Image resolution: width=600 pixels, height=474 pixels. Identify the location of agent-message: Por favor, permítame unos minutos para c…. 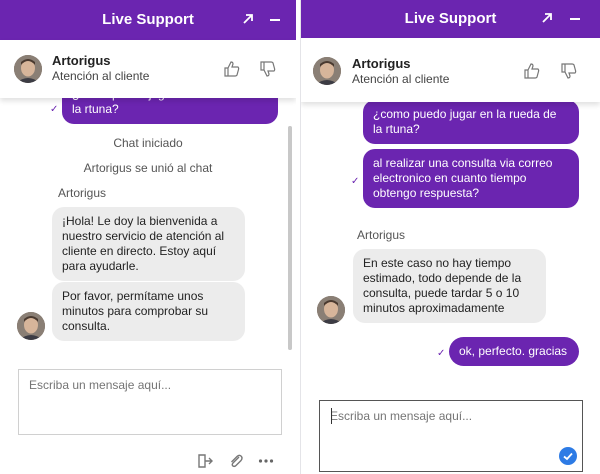
(148, 311).